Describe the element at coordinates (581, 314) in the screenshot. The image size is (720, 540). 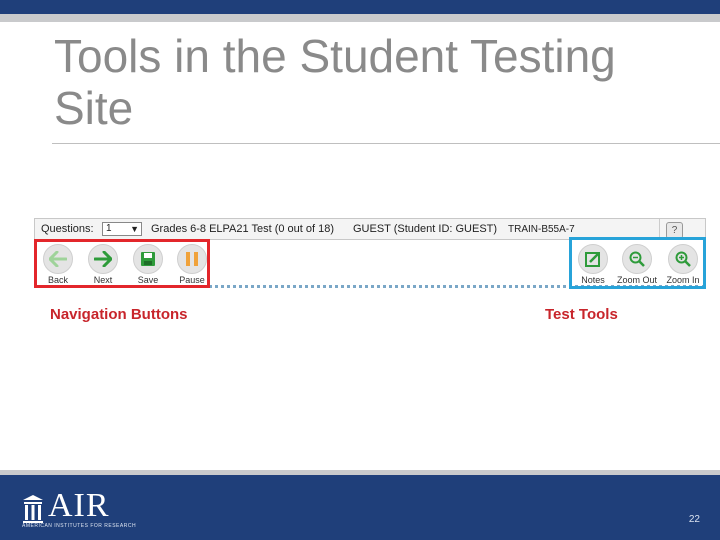
I see `tools-caption: Test Tools` at that location.